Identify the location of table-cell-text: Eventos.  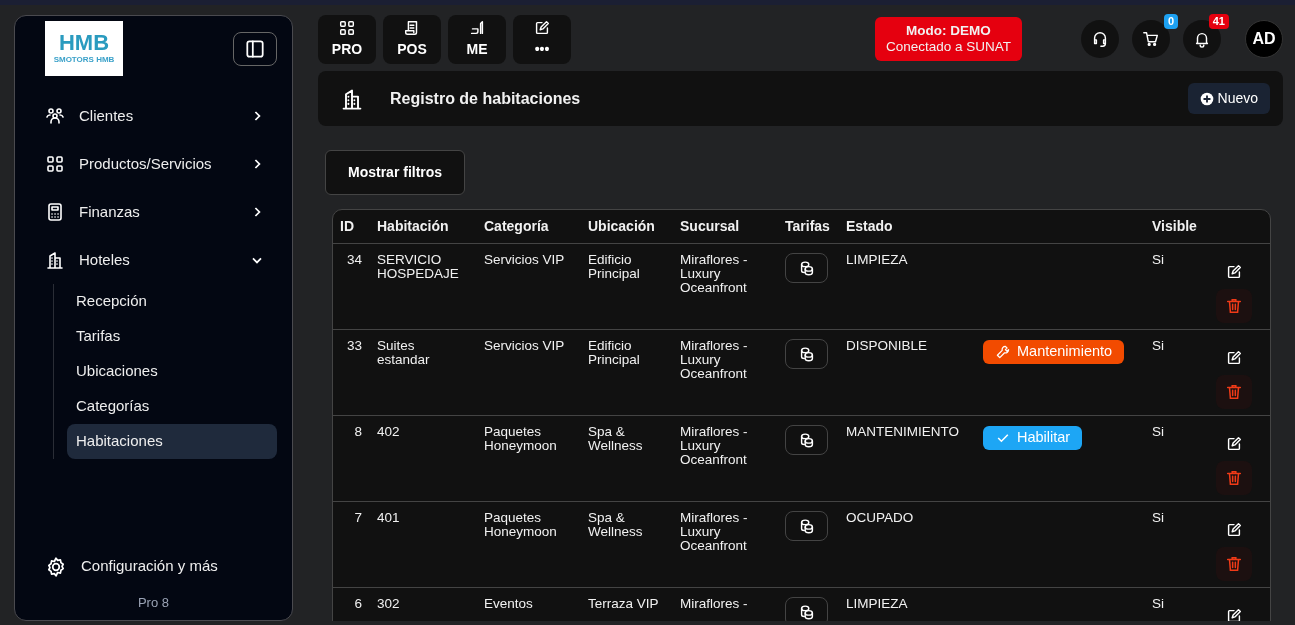
(508, 605).